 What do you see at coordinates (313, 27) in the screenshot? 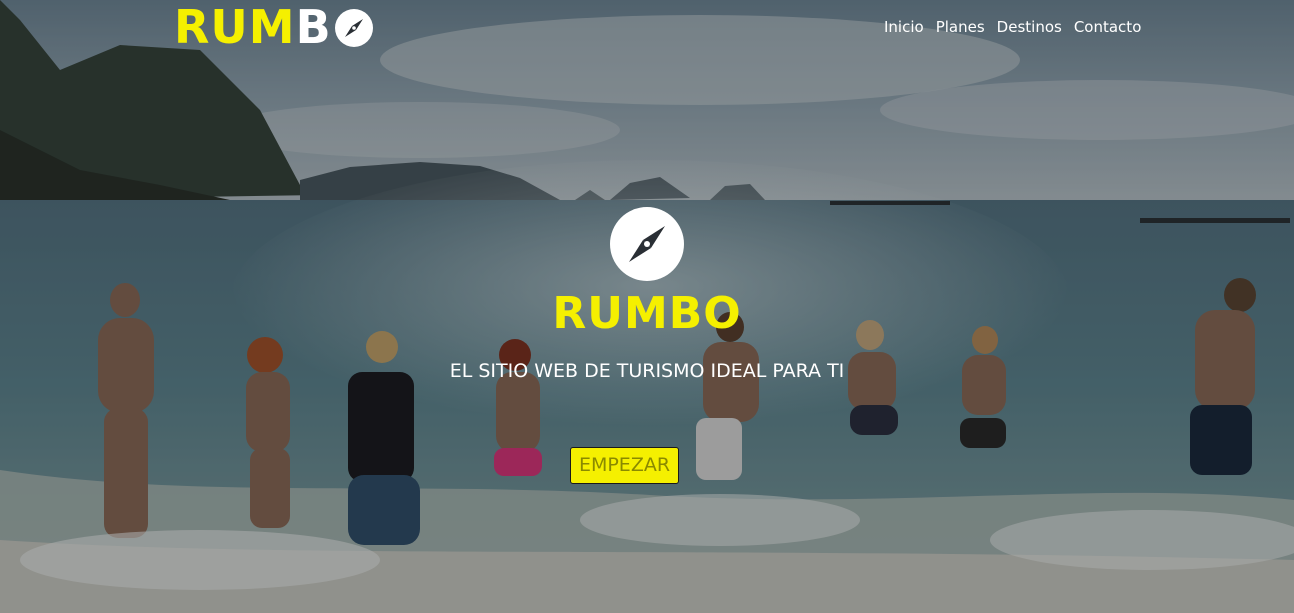
I see `brand-text-white: B` at bounding box center [313, 27].